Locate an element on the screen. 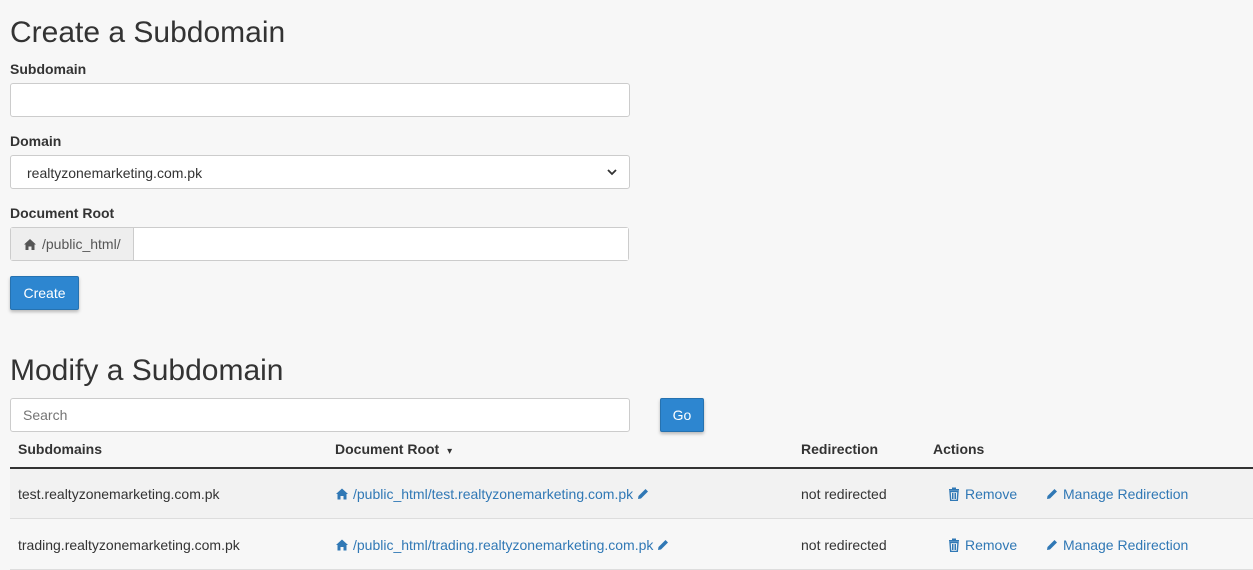 This screenshot has height=570, width=1253. column-header-actions: Actions is located at coordinates (959, 449).